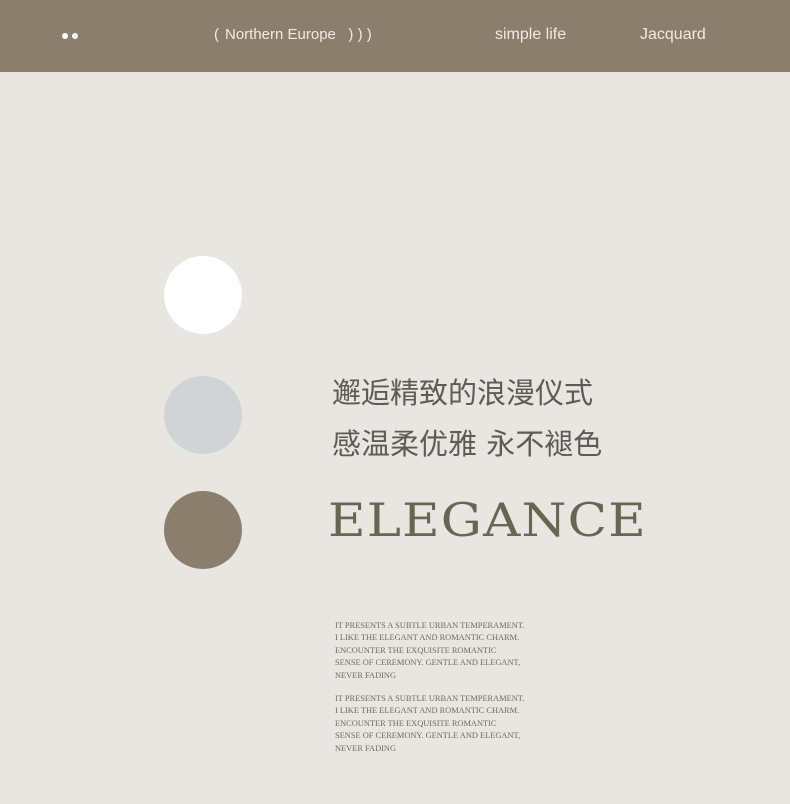 The image size is (790, 804). Describe the element at coordinates (360, 34) in the screenshot. I see `close-parens: ) ) )` at that location.